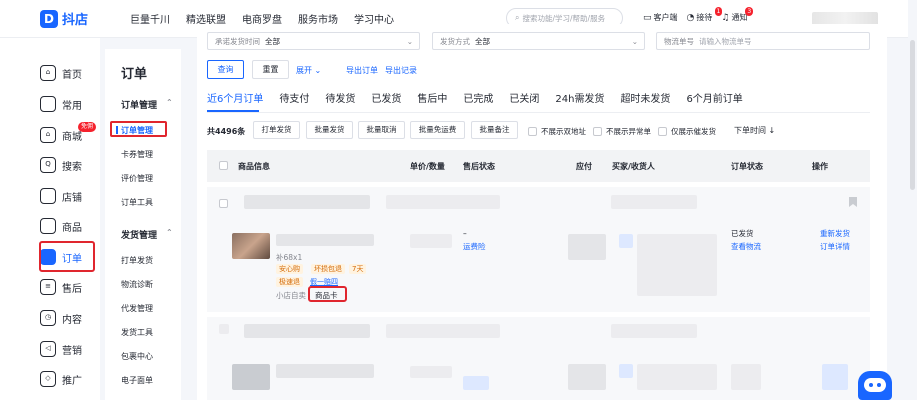 This screenshot has width=917, height=400. I want to click on checkbox-label: 不展示异常单, so click(628, 131).